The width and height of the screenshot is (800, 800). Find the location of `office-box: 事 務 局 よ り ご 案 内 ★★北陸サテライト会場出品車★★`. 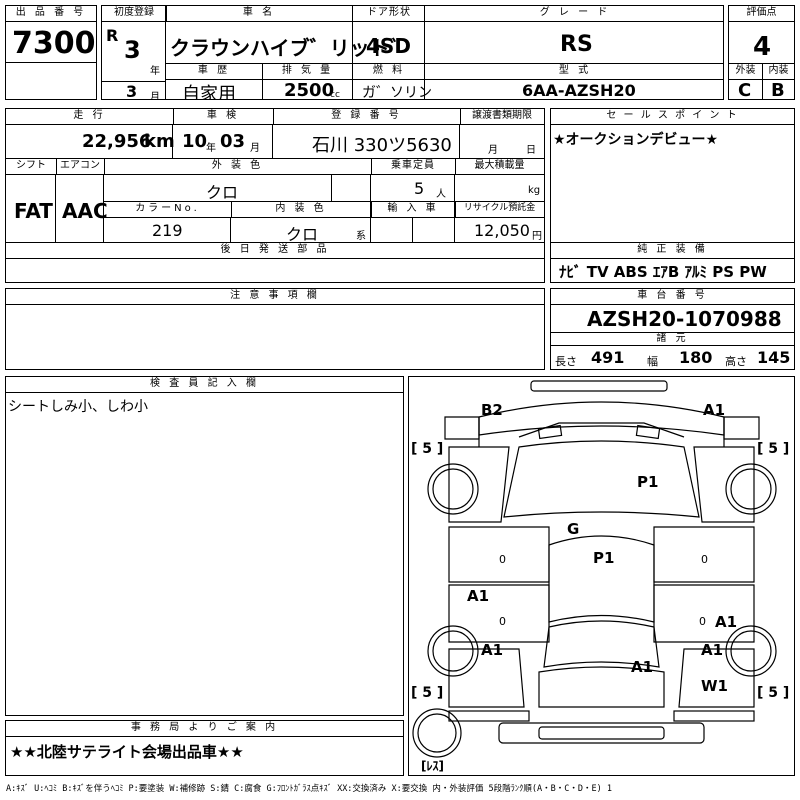

office-box: 事 務 局 よ り ご 案 内 ★★北陸サテライト会場出品車★★ is located at coordinates (204, 748).